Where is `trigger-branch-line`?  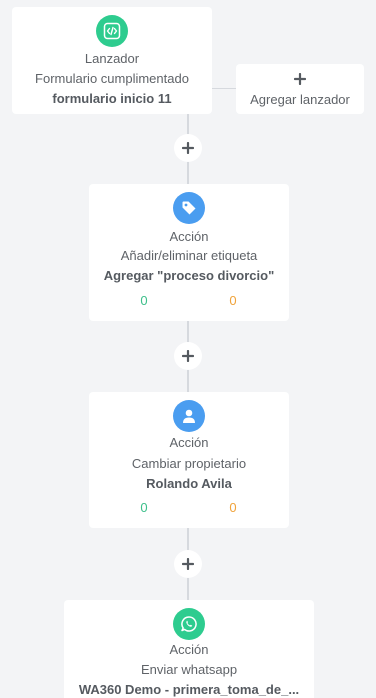 trigger-branch-line is located at coordinates (224, 88).